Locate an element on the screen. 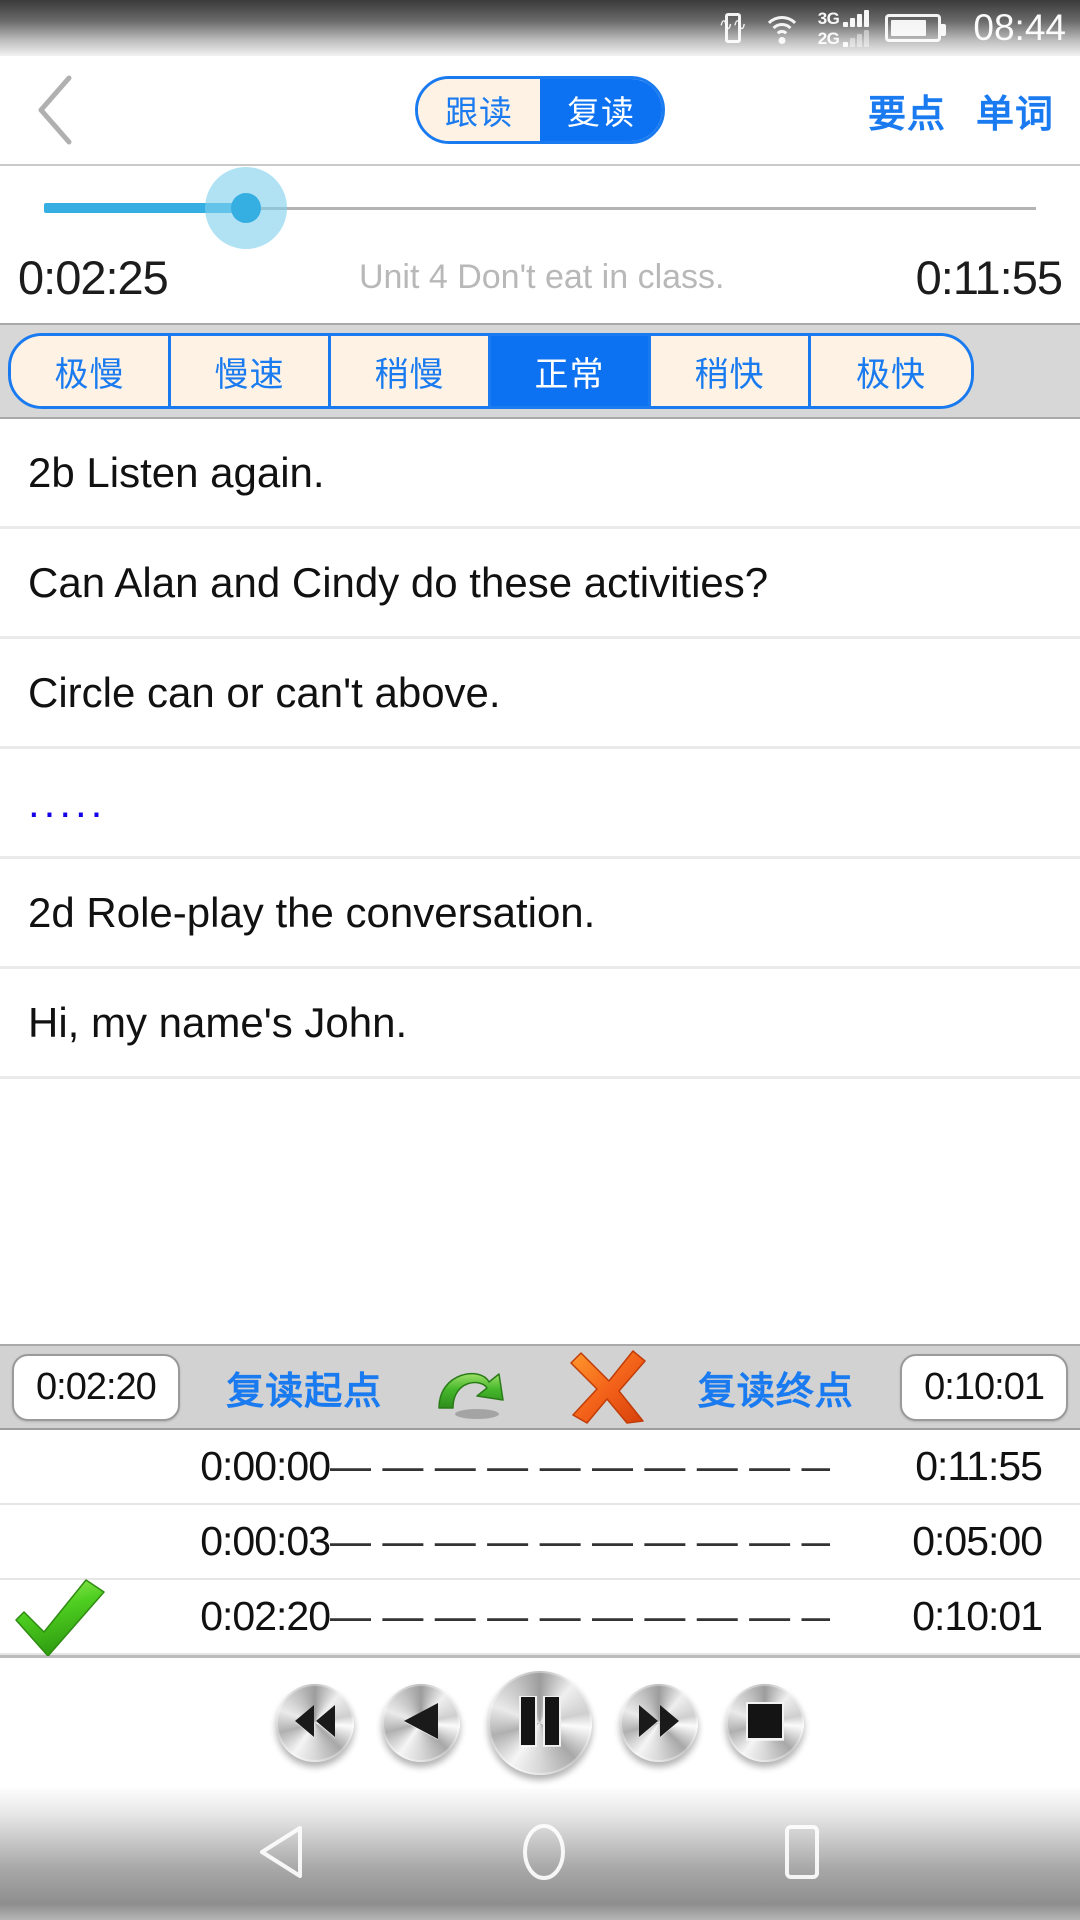  repeat-end-time-field: 0:10:01 is located at coordinates (984, 1387).